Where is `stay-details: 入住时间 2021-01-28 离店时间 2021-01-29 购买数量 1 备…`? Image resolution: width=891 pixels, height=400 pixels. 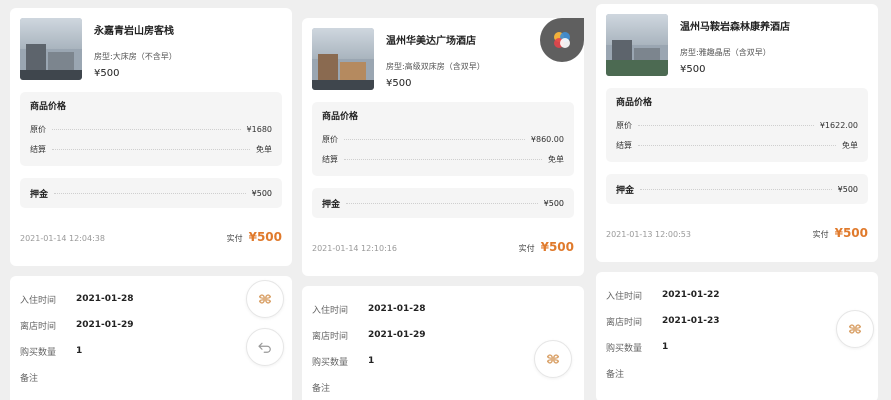
stay-details: 入住时间 2021-01-28 离店时间 2021-01-29 购买数量 1 备… is located at coordinates (151, 338).